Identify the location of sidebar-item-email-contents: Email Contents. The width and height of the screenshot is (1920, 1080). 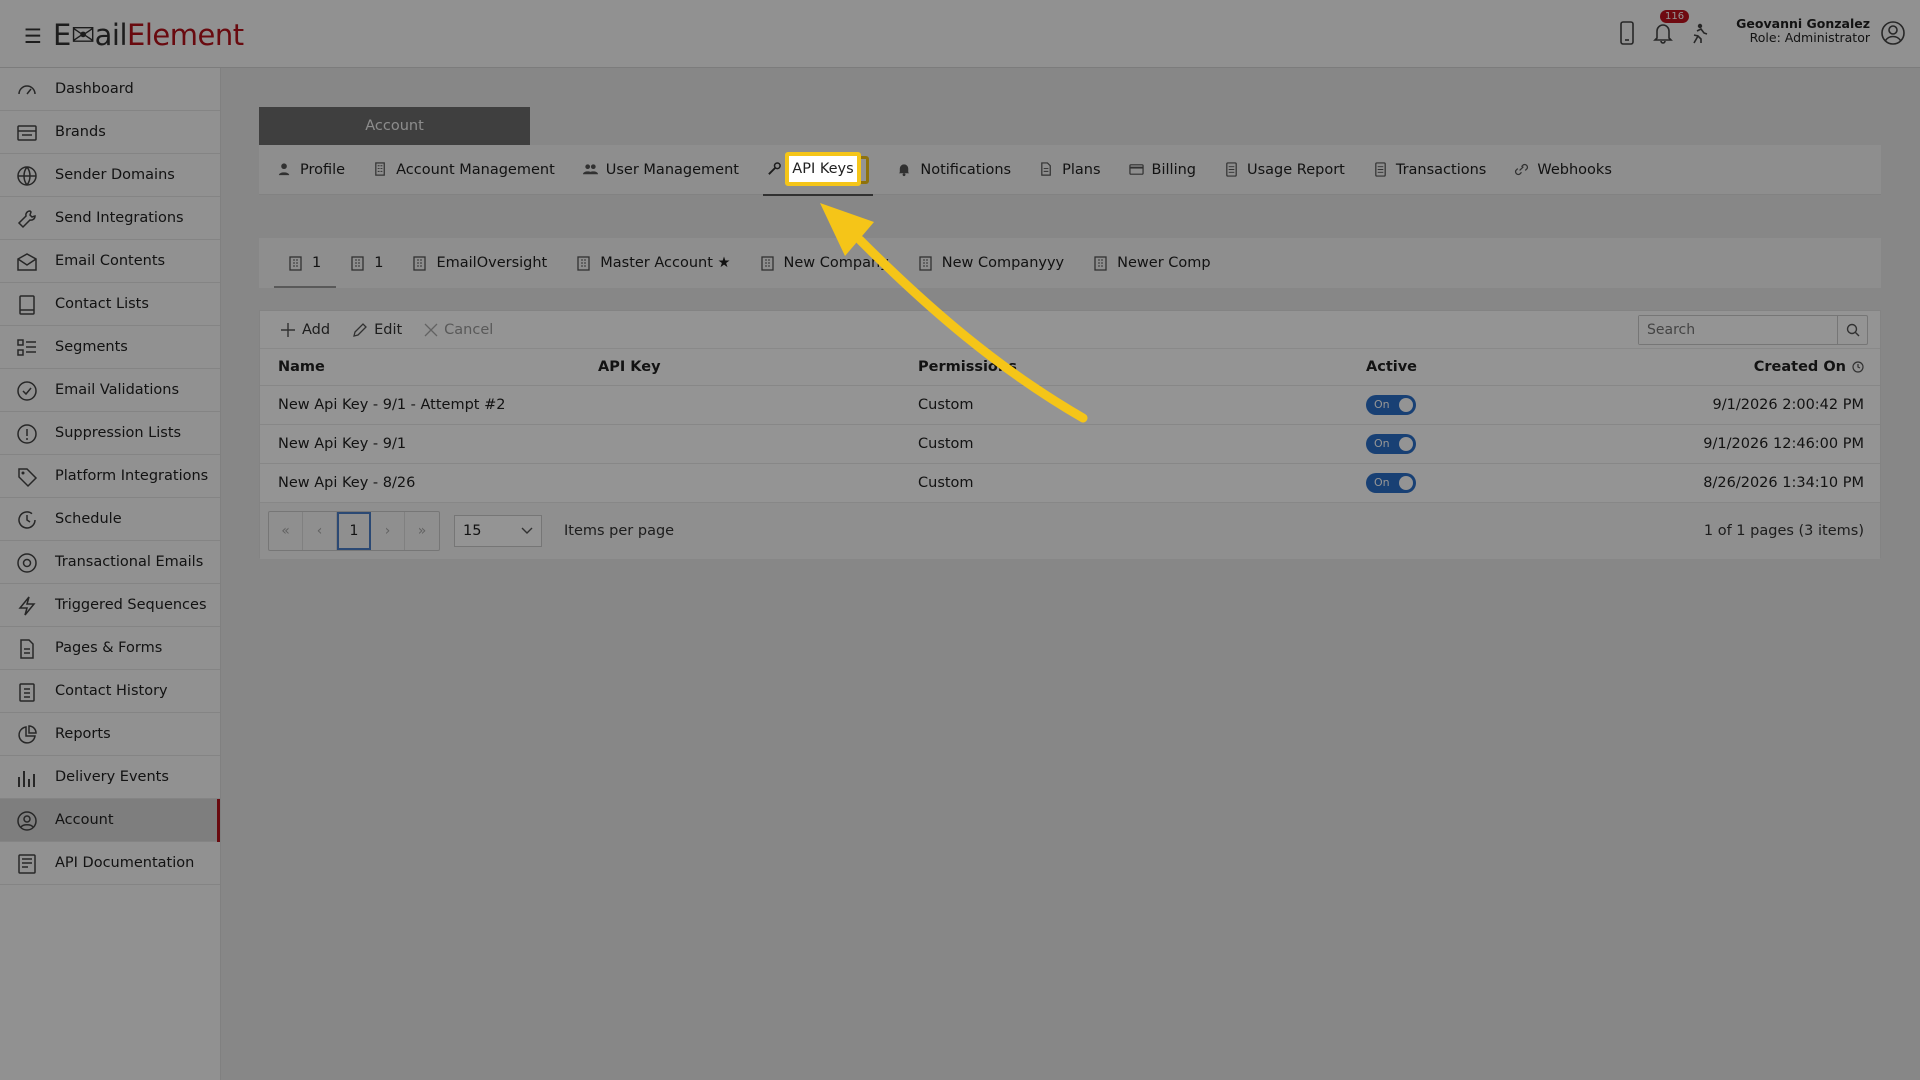
(110, 261).